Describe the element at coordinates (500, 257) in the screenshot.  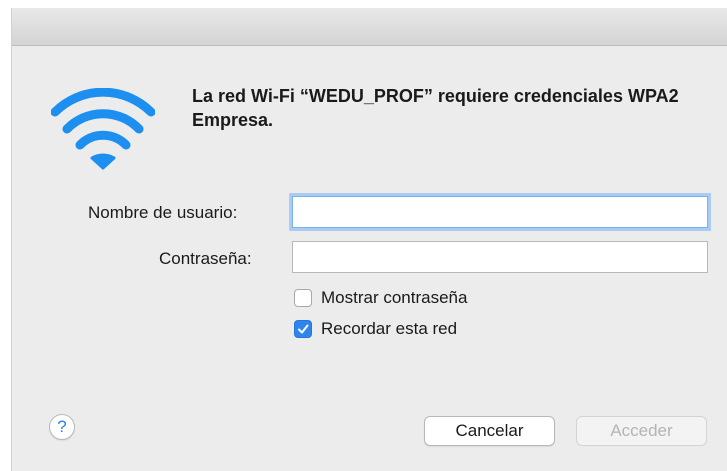
I see `password-input` at that location.